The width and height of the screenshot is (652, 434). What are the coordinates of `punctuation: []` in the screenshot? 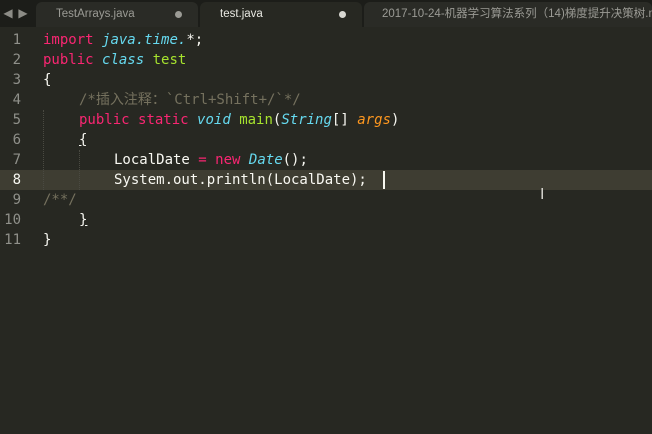 It's located at (344, 120).